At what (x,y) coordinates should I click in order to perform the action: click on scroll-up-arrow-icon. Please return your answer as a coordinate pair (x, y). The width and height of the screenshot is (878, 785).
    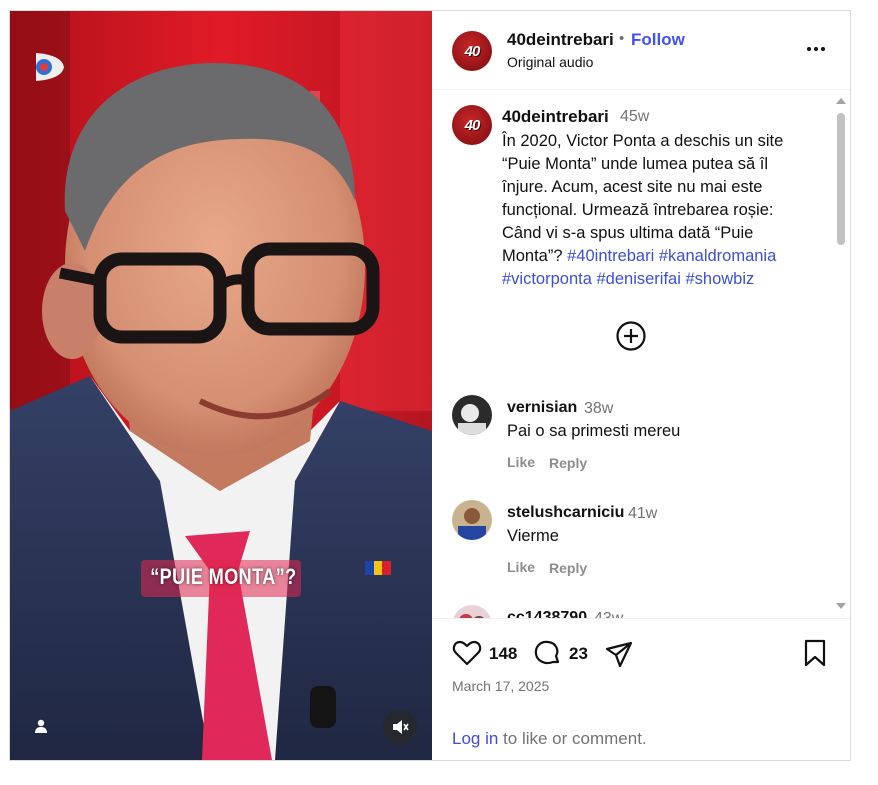
    Looking at the image, I should click on (841, 101).